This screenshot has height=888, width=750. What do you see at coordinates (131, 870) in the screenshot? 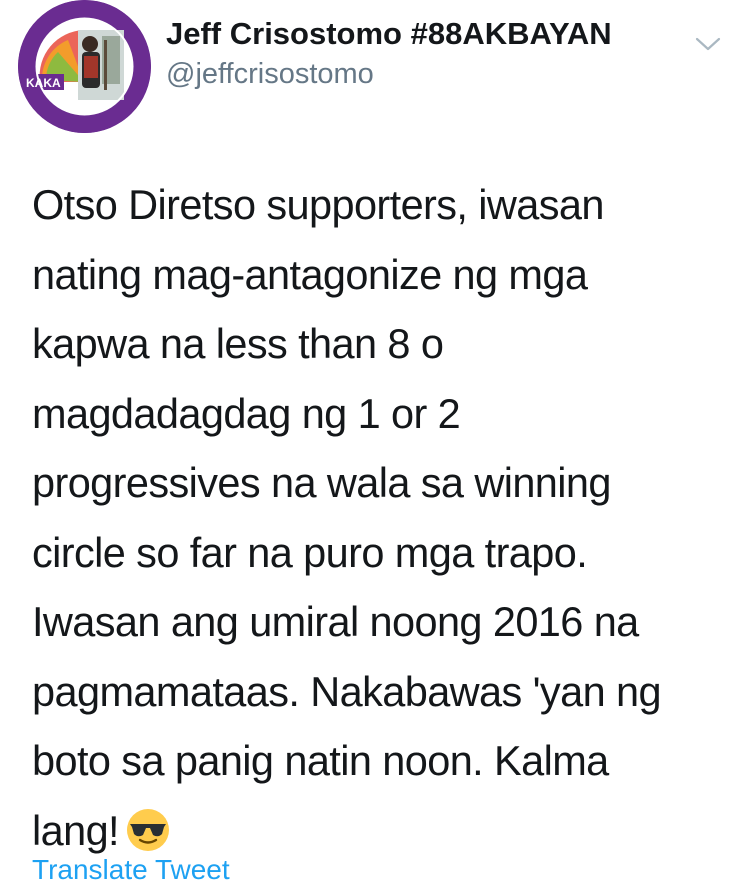
I see `translate-tweet-link: Translate Tweet` at bounding box center [131, 870].